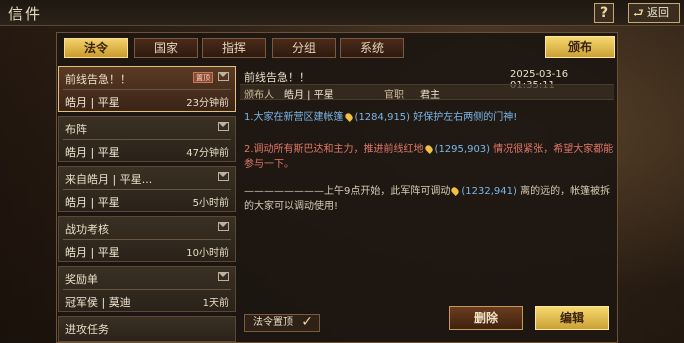 This screenshot has width=684, height=343. Describe the element at coordinates (342, 13) in the screenshot. I see `top-bar: 信件 ? ⮐ 返回` at that location.